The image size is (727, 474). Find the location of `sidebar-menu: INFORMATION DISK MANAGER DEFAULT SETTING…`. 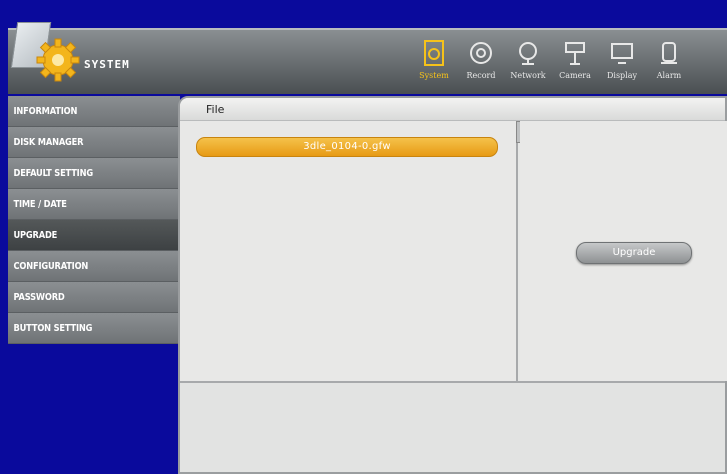

sidebar-menu: INFORMATION DISK MANAGER DEFAULT SETTING… is located at coordinates (94, 220).